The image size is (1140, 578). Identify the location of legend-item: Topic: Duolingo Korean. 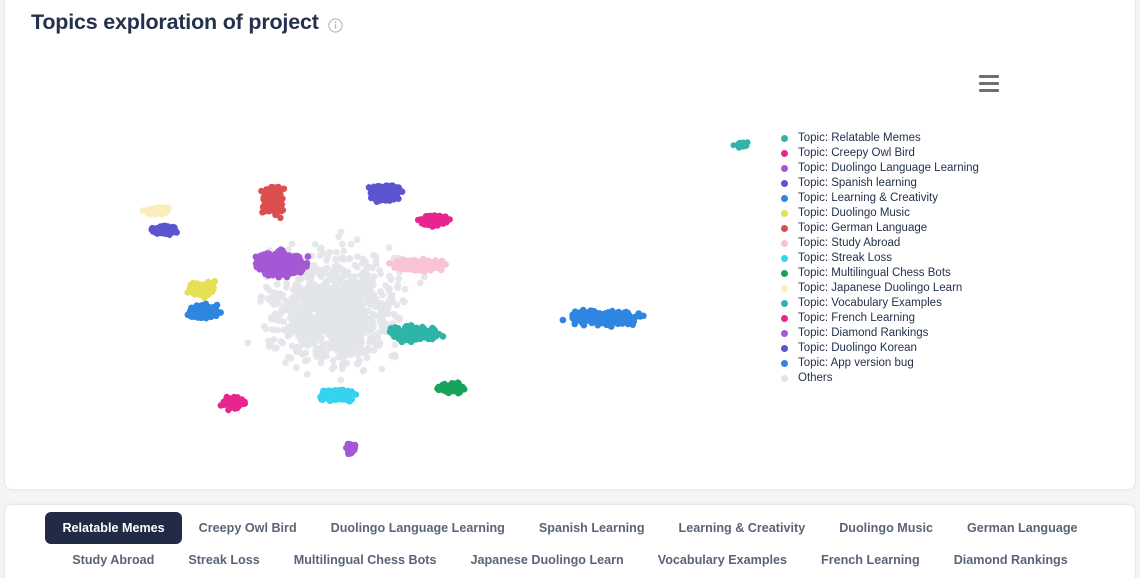
(903, 348).